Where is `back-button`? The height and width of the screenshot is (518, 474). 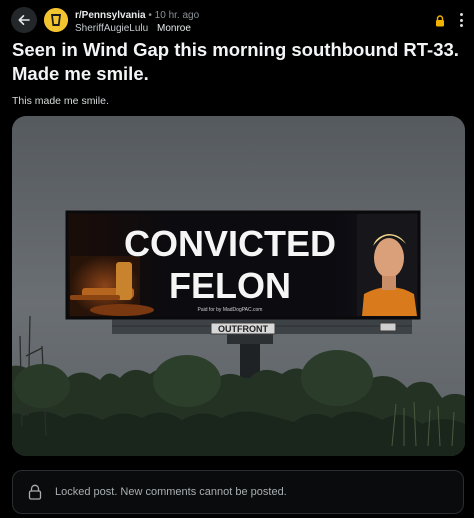 back-button is located at coordinates (24, 20).